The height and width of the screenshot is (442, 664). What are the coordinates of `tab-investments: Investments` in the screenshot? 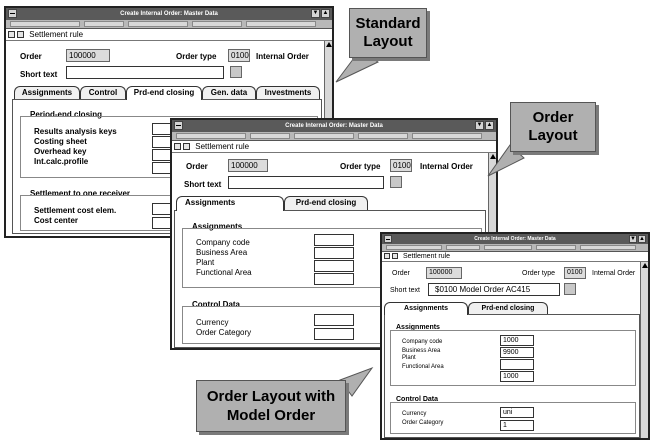 It's located at (288, 93).